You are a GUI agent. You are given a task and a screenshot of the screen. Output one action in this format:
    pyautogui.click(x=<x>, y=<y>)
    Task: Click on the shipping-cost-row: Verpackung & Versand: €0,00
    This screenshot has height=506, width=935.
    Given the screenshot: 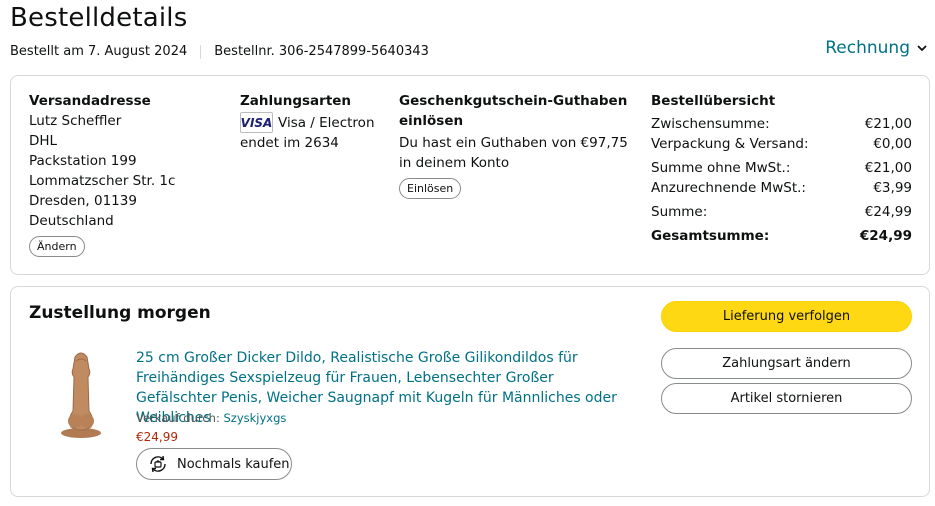 What is the action you would take?
    pyautogui.click(x=781, y=144)
    